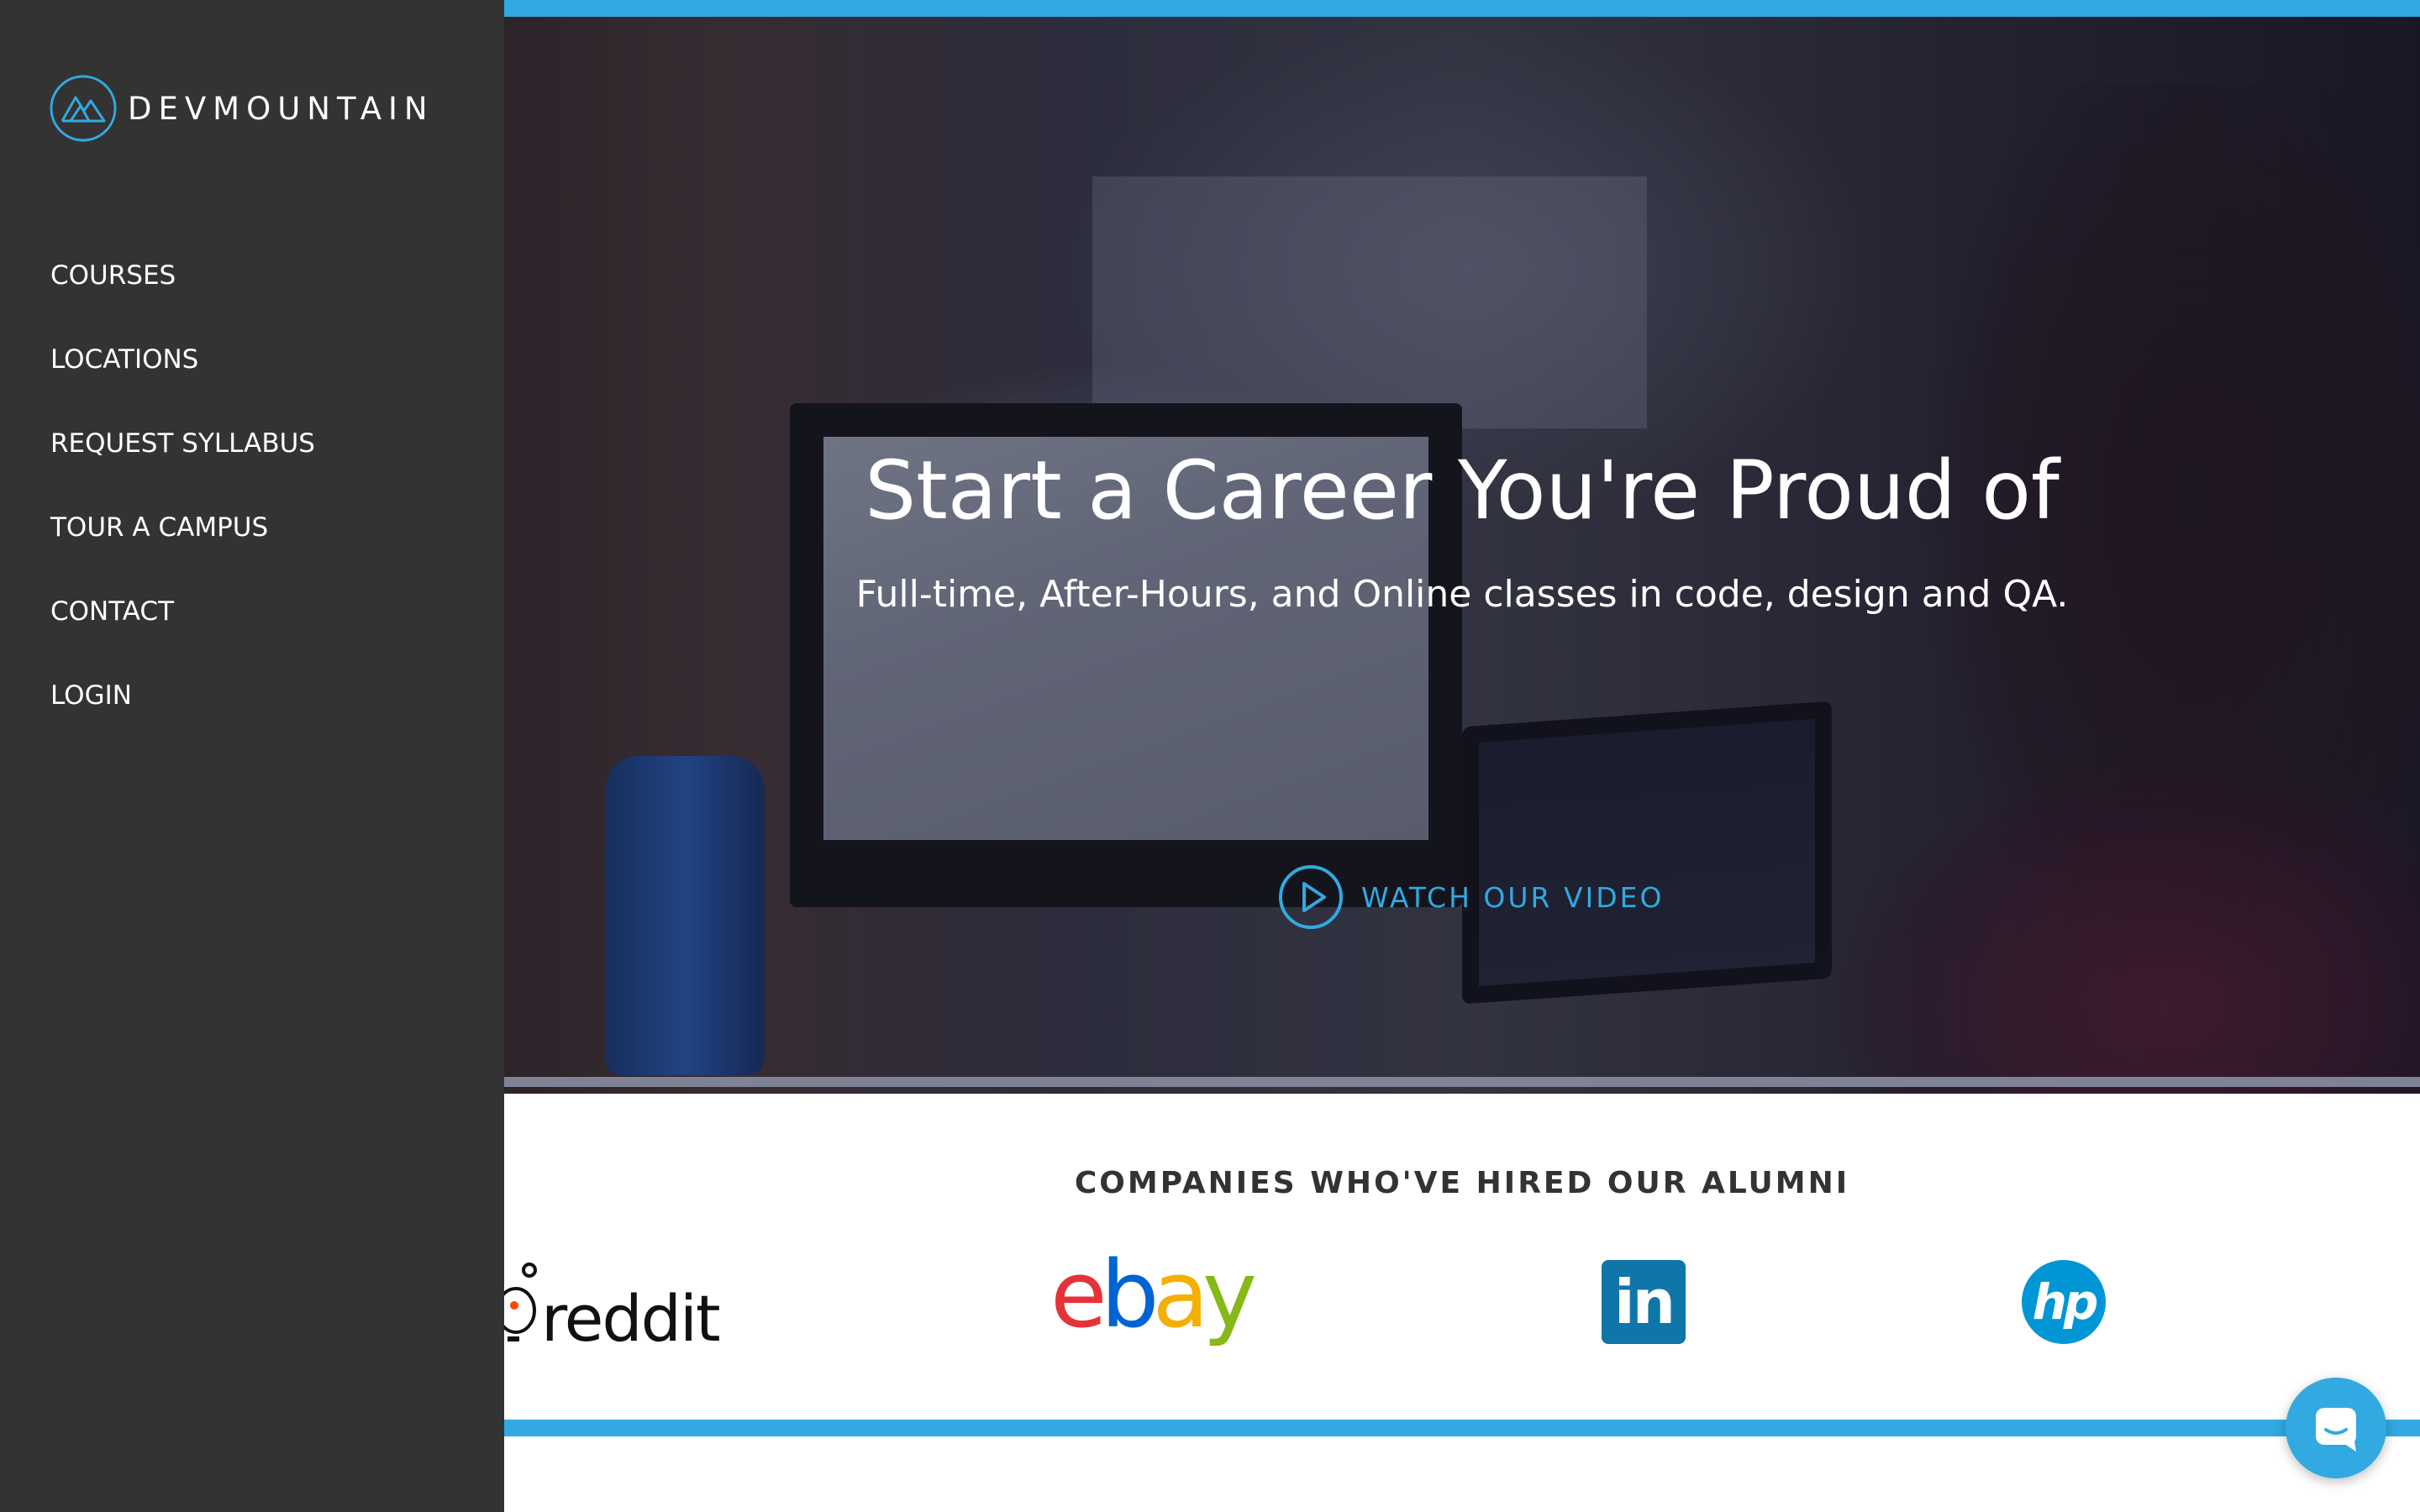 This screenshot has height=1512, width=2420. Describe the element at coordinates (1180, 1294) in the screenshot. I see `ebay-letter-a: a` at that location.